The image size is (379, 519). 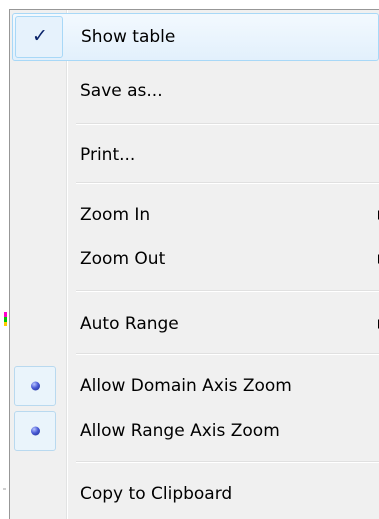 I want to click on menu-item-copy-to-clipboard: Copy to Clipboard, so click(x=195, y=494).